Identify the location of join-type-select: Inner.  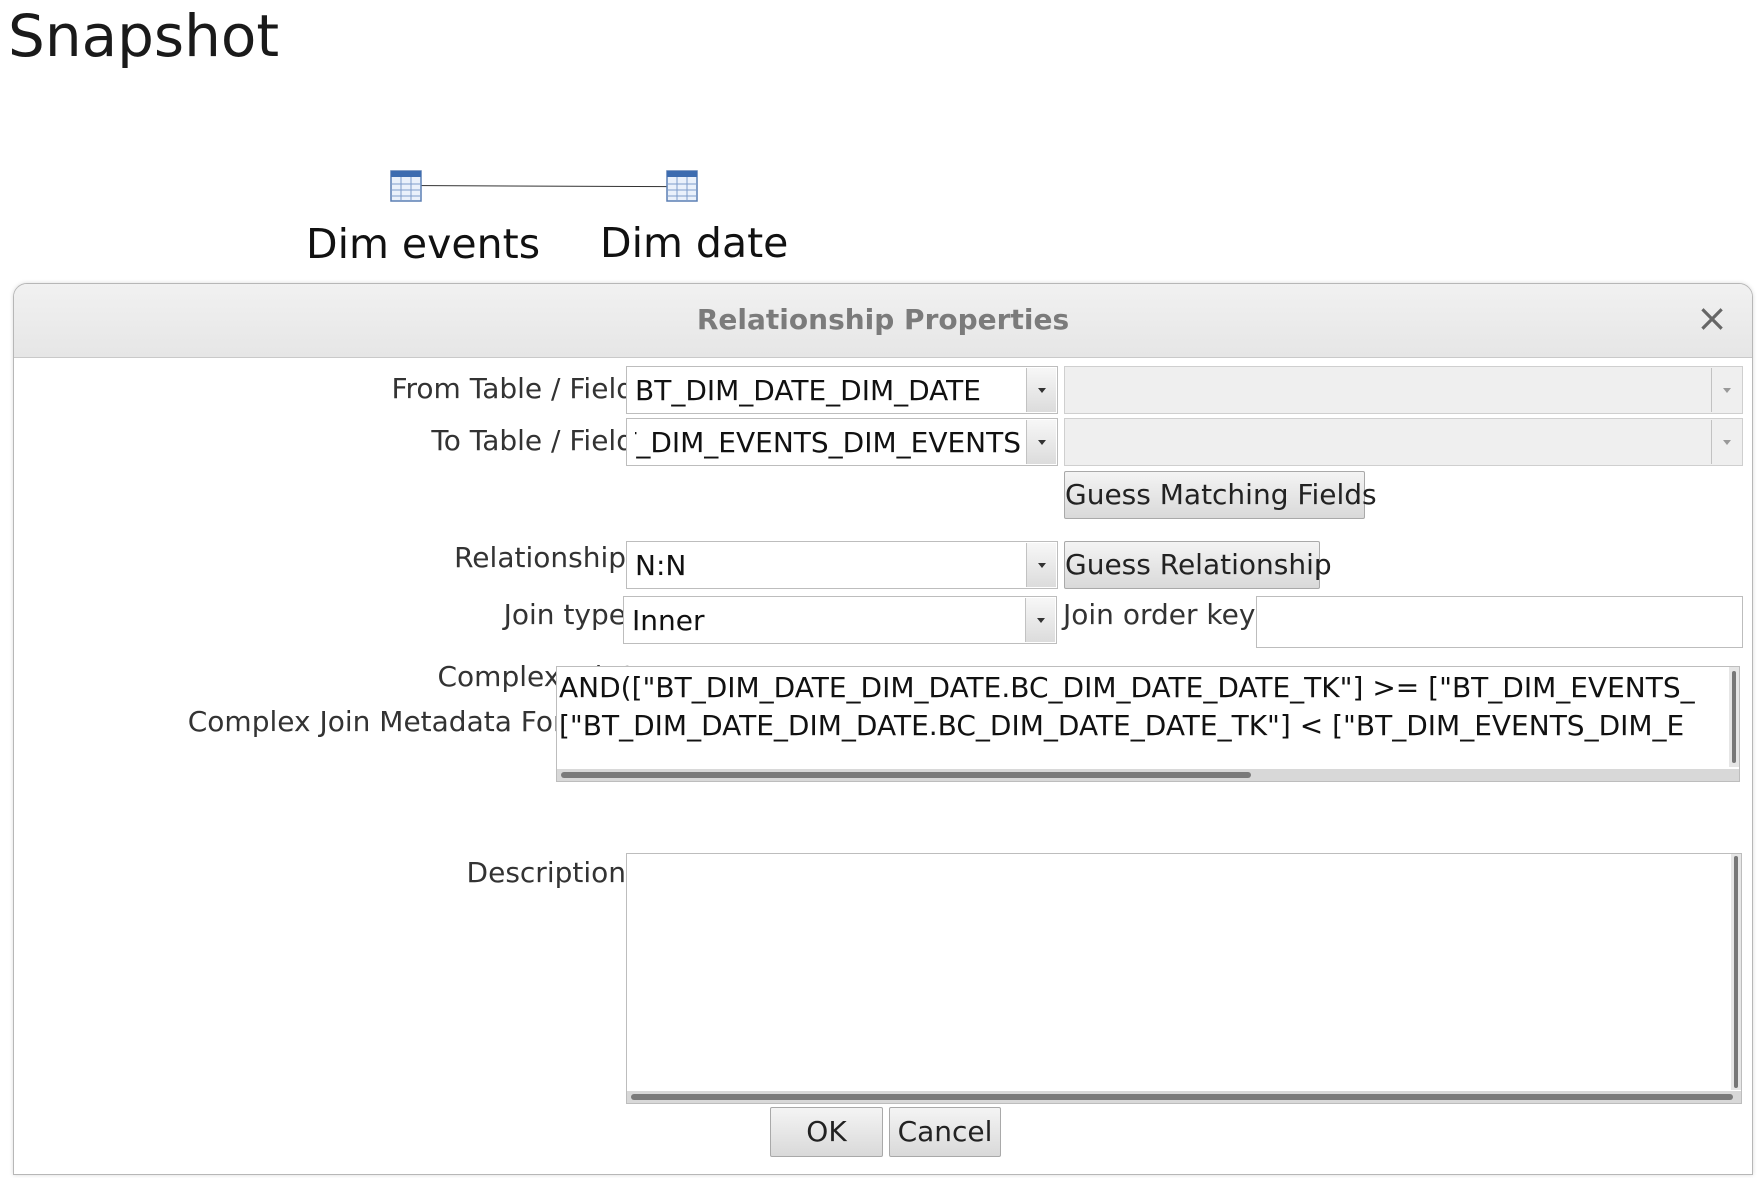
(840, 620).